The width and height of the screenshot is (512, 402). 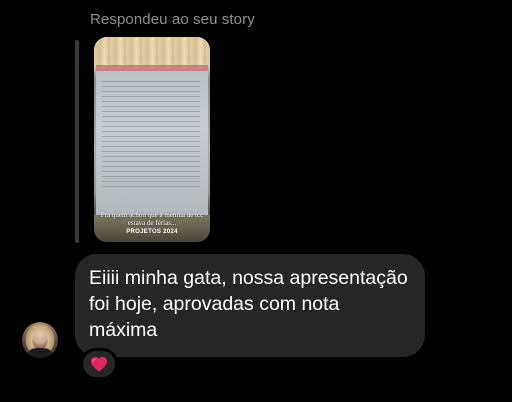 I want to click on reaction-badge, so click(x=99, y=364).